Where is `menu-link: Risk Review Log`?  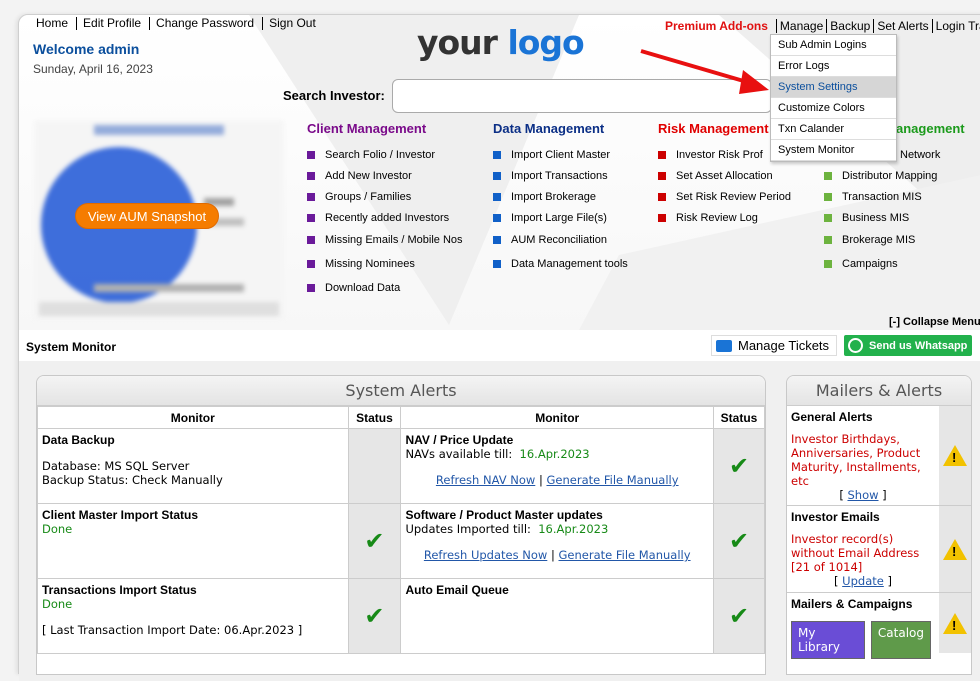 menu-link: Risk Review Log is located at coordinates (724, 217).